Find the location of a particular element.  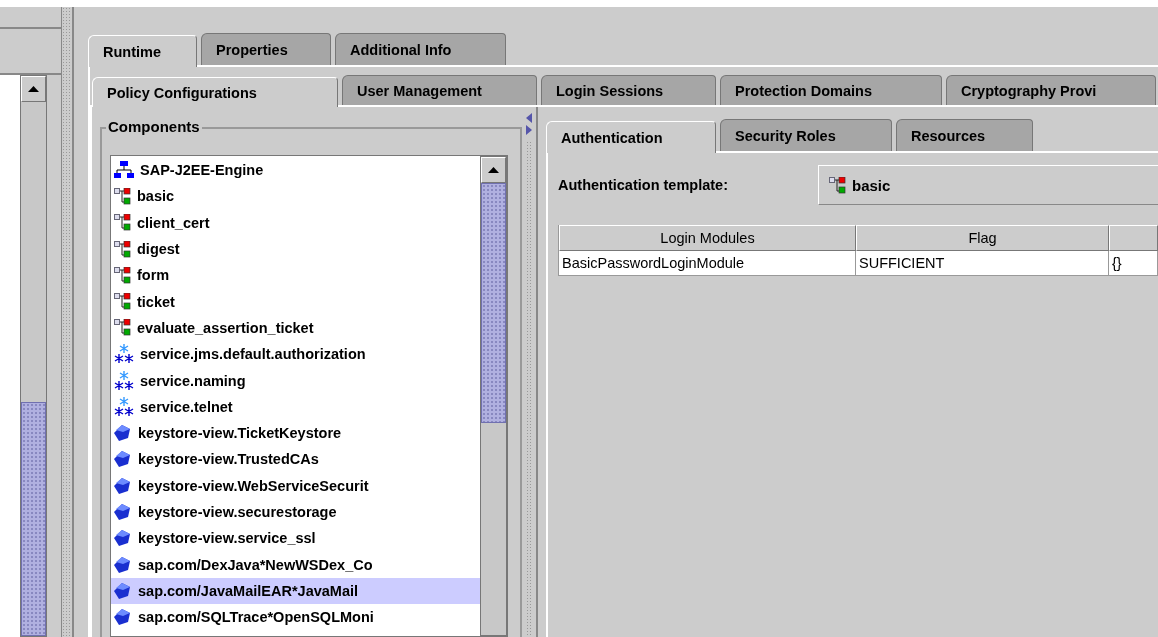

tree-item: evaluate_assertion_ticket is located at coordinates (295, 328).